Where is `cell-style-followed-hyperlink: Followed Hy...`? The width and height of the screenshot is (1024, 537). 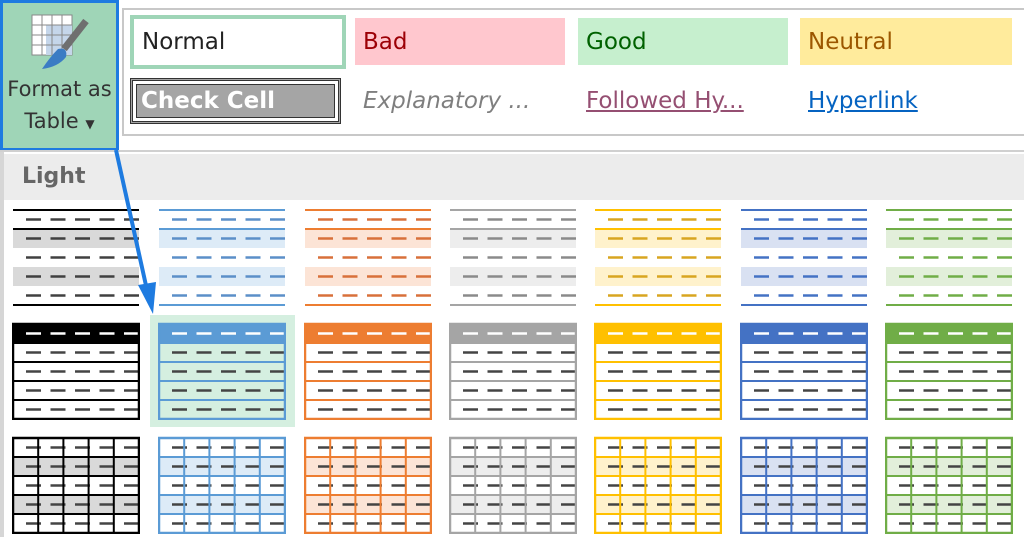 cell-style-followed-hyperlink: Followed Hy... is located at coordinates (683, 101).